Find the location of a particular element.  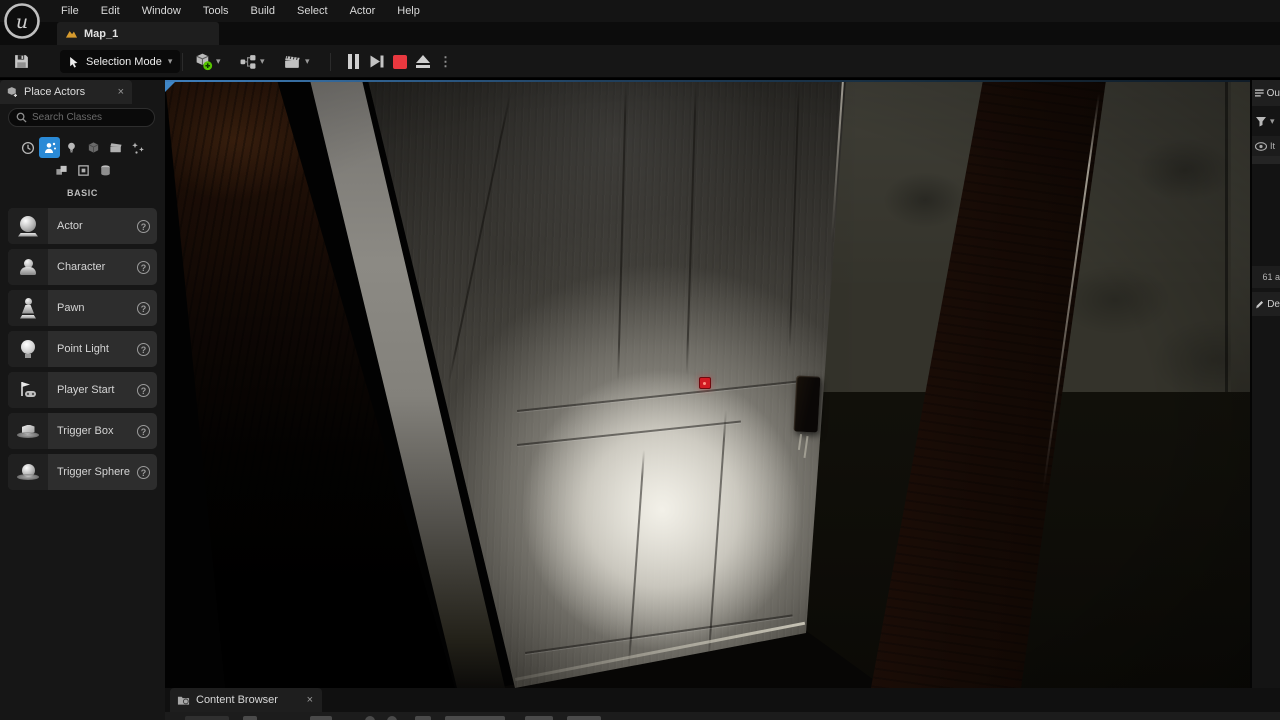

unreal-engine-logo-icon: u is located at coordinates (22, 21).